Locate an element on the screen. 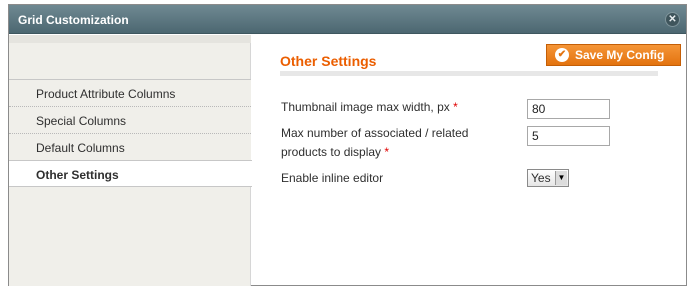 Image resolution: width=693 pixels, height=290 pixels. save-button-label: Save My Config is located at coordinates (620, 55).